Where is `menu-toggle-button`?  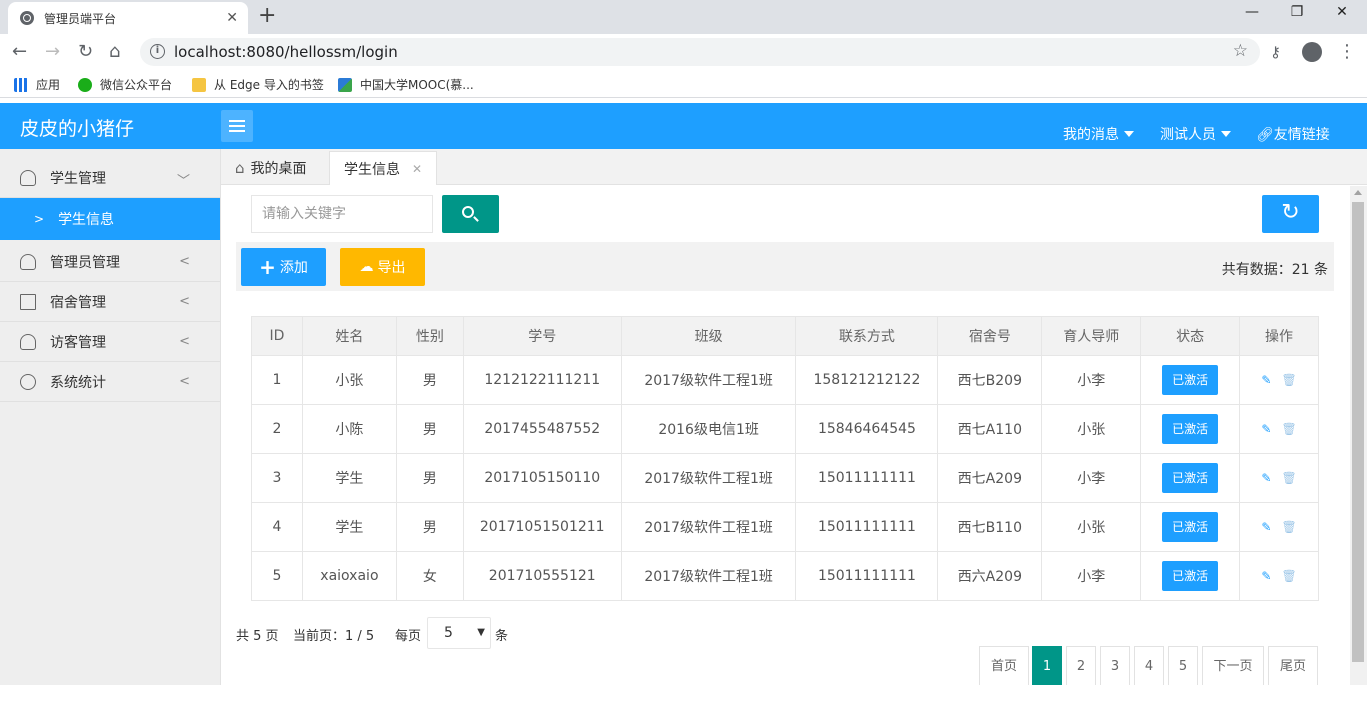
menu-toggle-button is located at coordinates (237, 126).